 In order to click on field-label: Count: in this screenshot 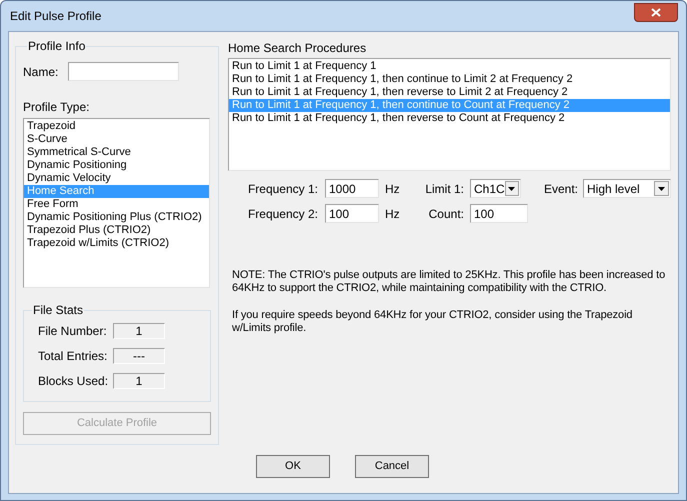, I will do `click(446, 214)`.